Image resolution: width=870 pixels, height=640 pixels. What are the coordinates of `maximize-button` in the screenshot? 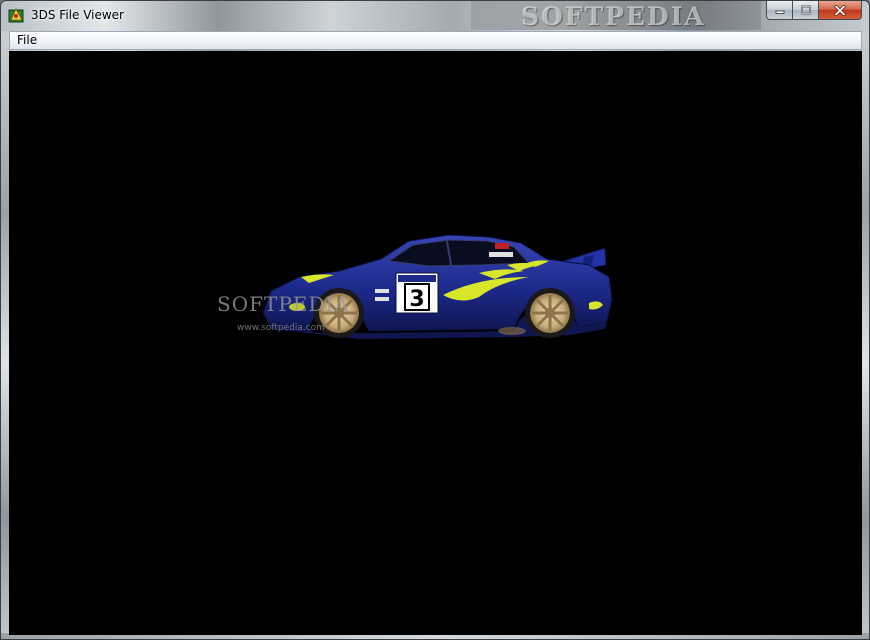 It's located at (805, 10).